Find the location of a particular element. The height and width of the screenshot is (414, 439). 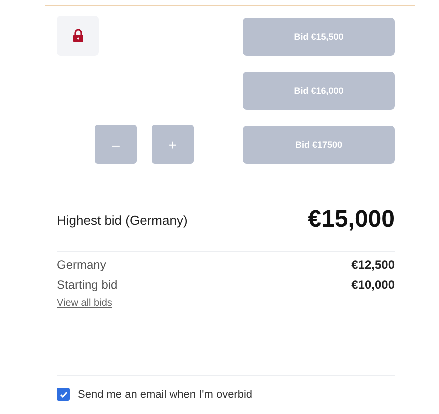

checkbox is located at coordinates (63, 394).